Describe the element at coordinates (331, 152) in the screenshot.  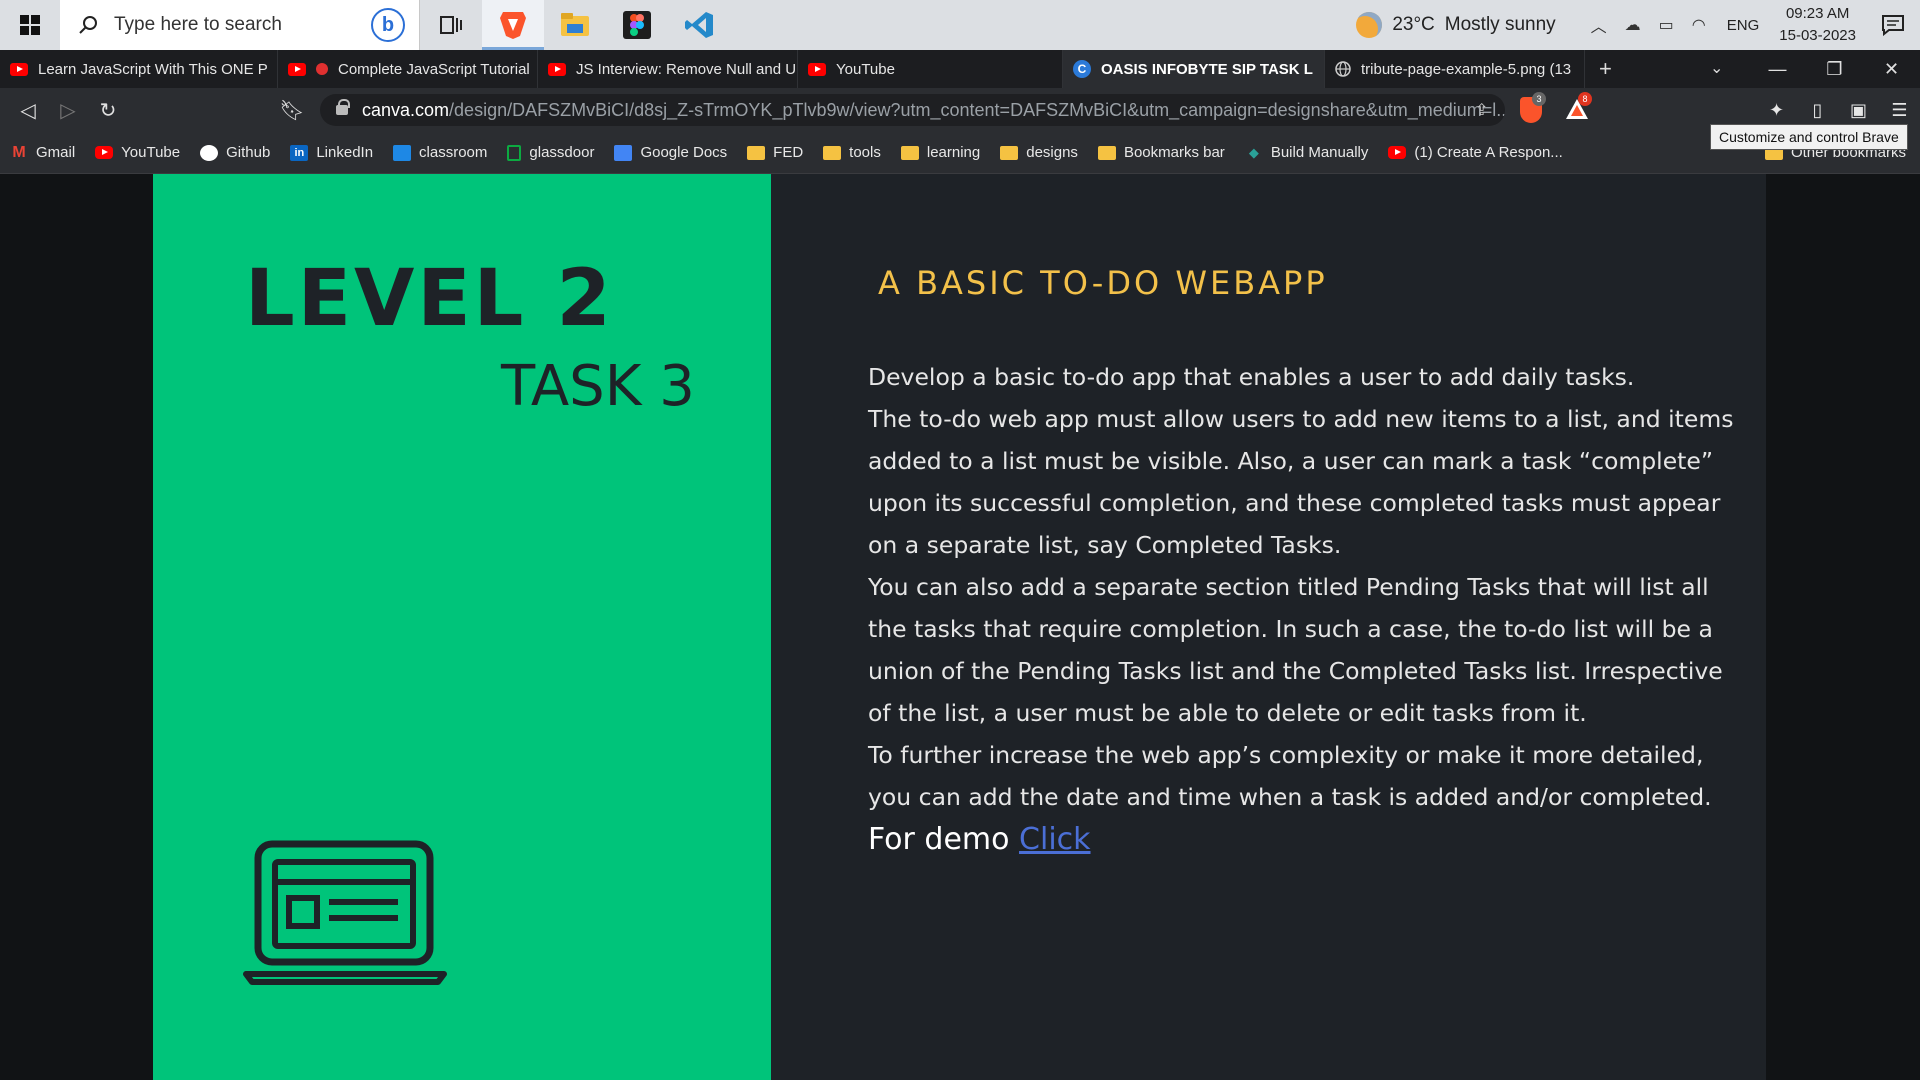
I see `bookmark-linkedin: in LinkedIn` at that location.